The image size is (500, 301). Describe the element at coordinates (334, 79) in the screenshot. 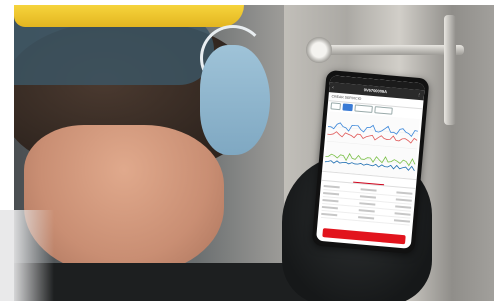

I see `status-time` at that location.